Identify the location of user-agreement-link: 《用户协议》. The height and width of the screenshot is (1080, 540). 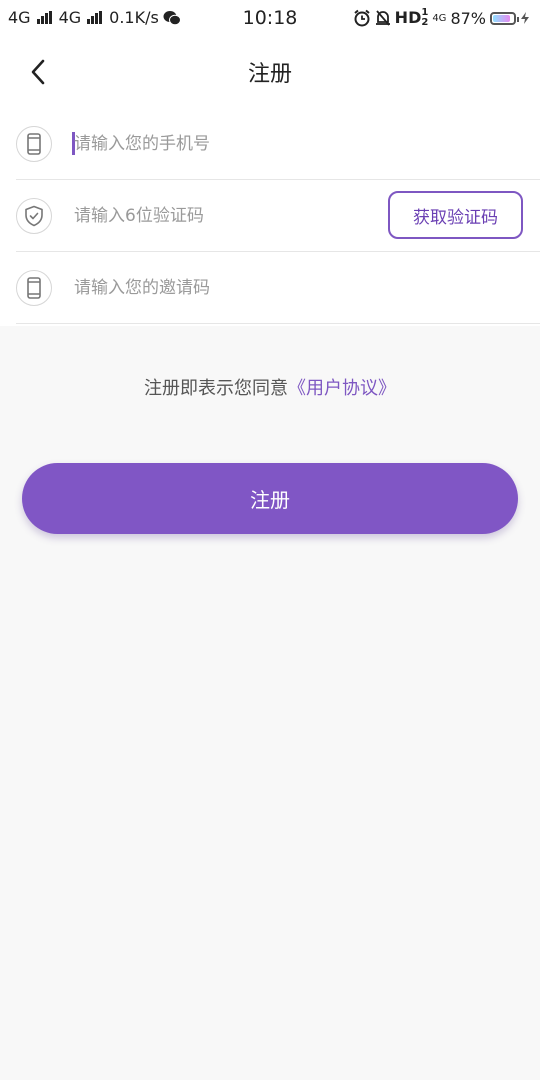
(342, 388).